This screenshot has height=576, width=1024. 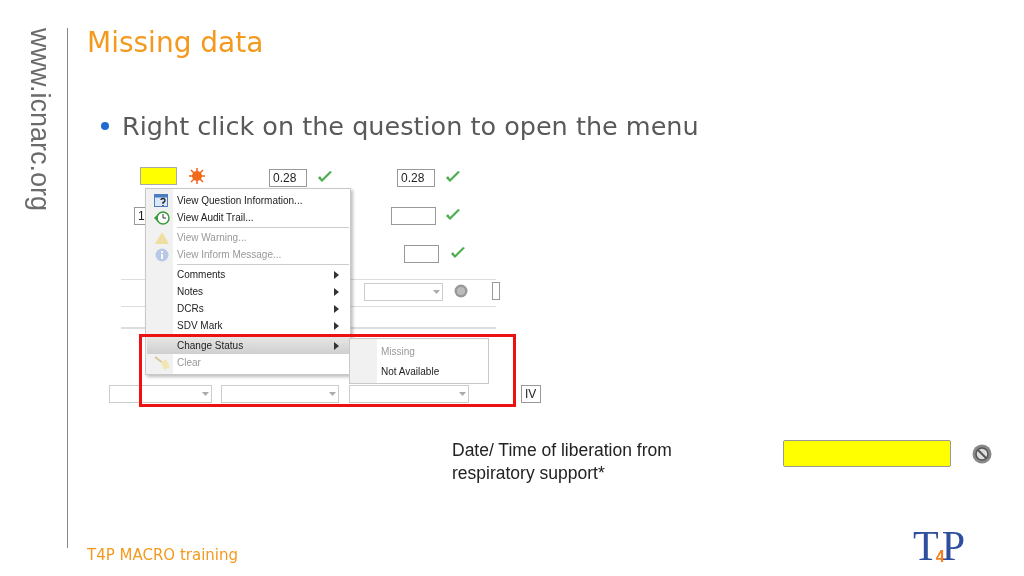 I want to click on bullet-text: Right click on the question to open the menu, so click(x=410, y=126).